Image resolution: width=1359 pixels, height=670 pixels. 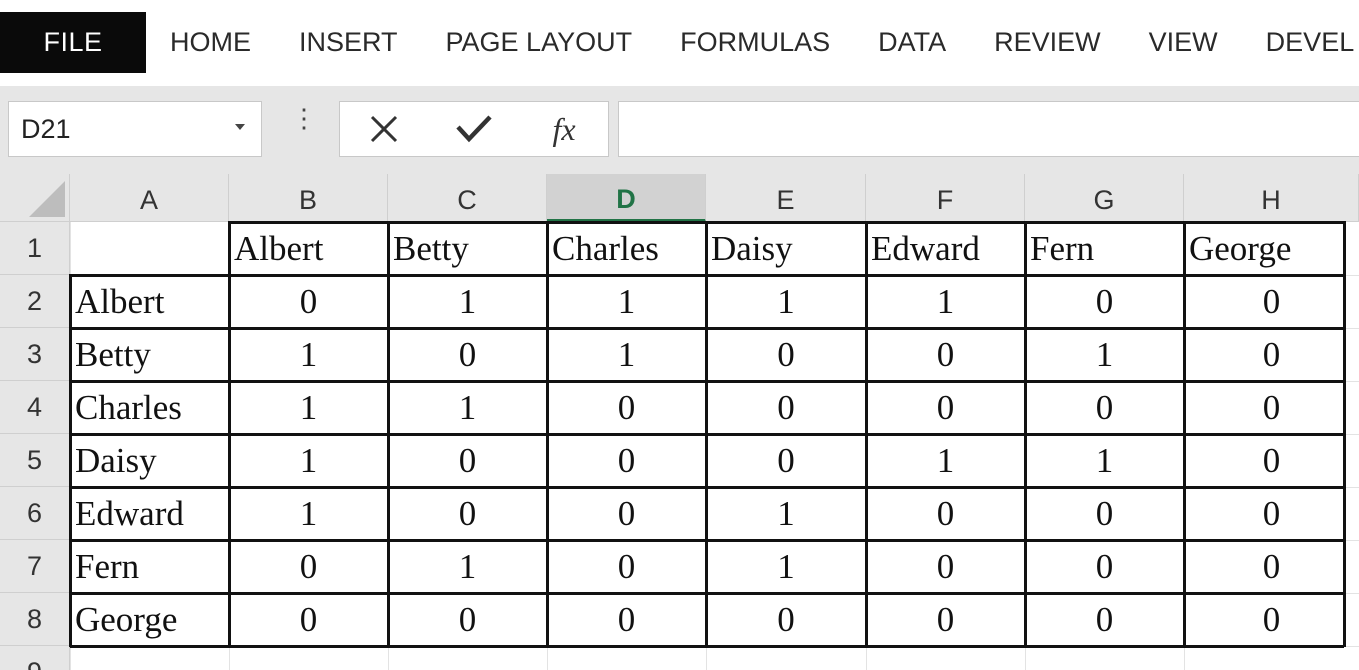 What do you see at coordinates (149, 513) in the screenshot?
I see `row-label-cell: Edward` at bounding box center [149, 513].